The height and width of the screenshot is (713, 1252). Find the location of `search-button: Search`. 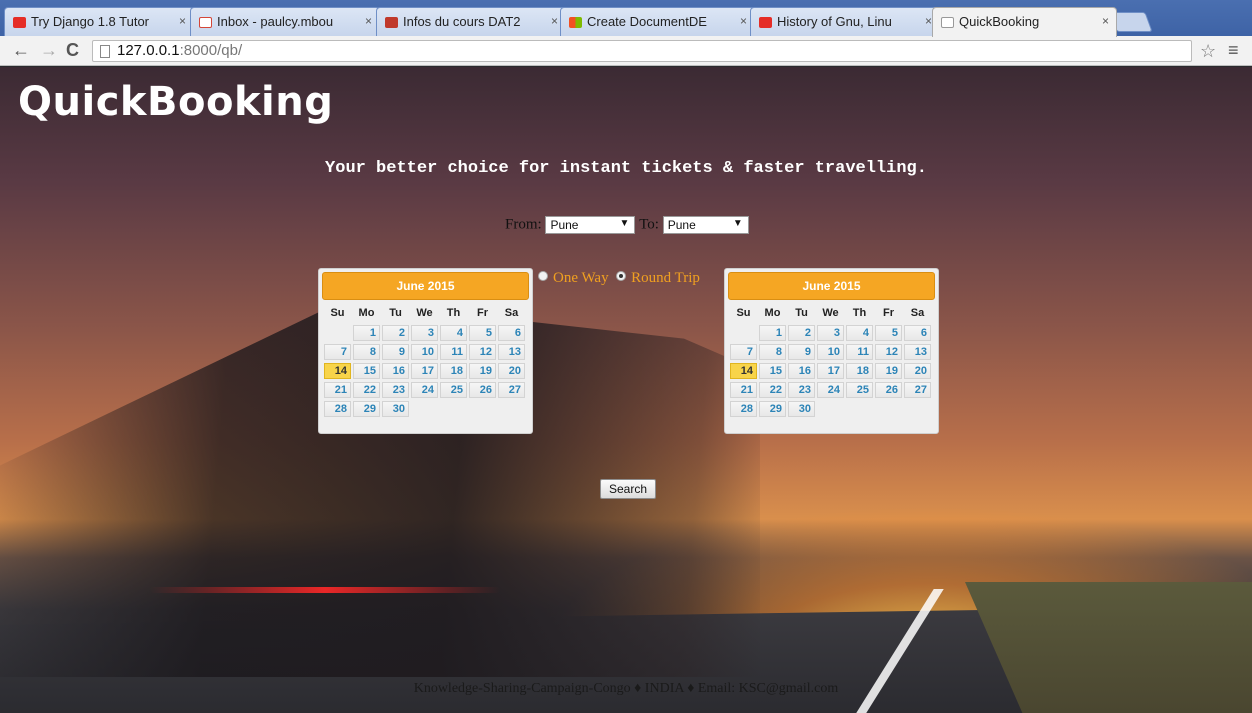

search-button: Search is located at coordinates (628, 489).